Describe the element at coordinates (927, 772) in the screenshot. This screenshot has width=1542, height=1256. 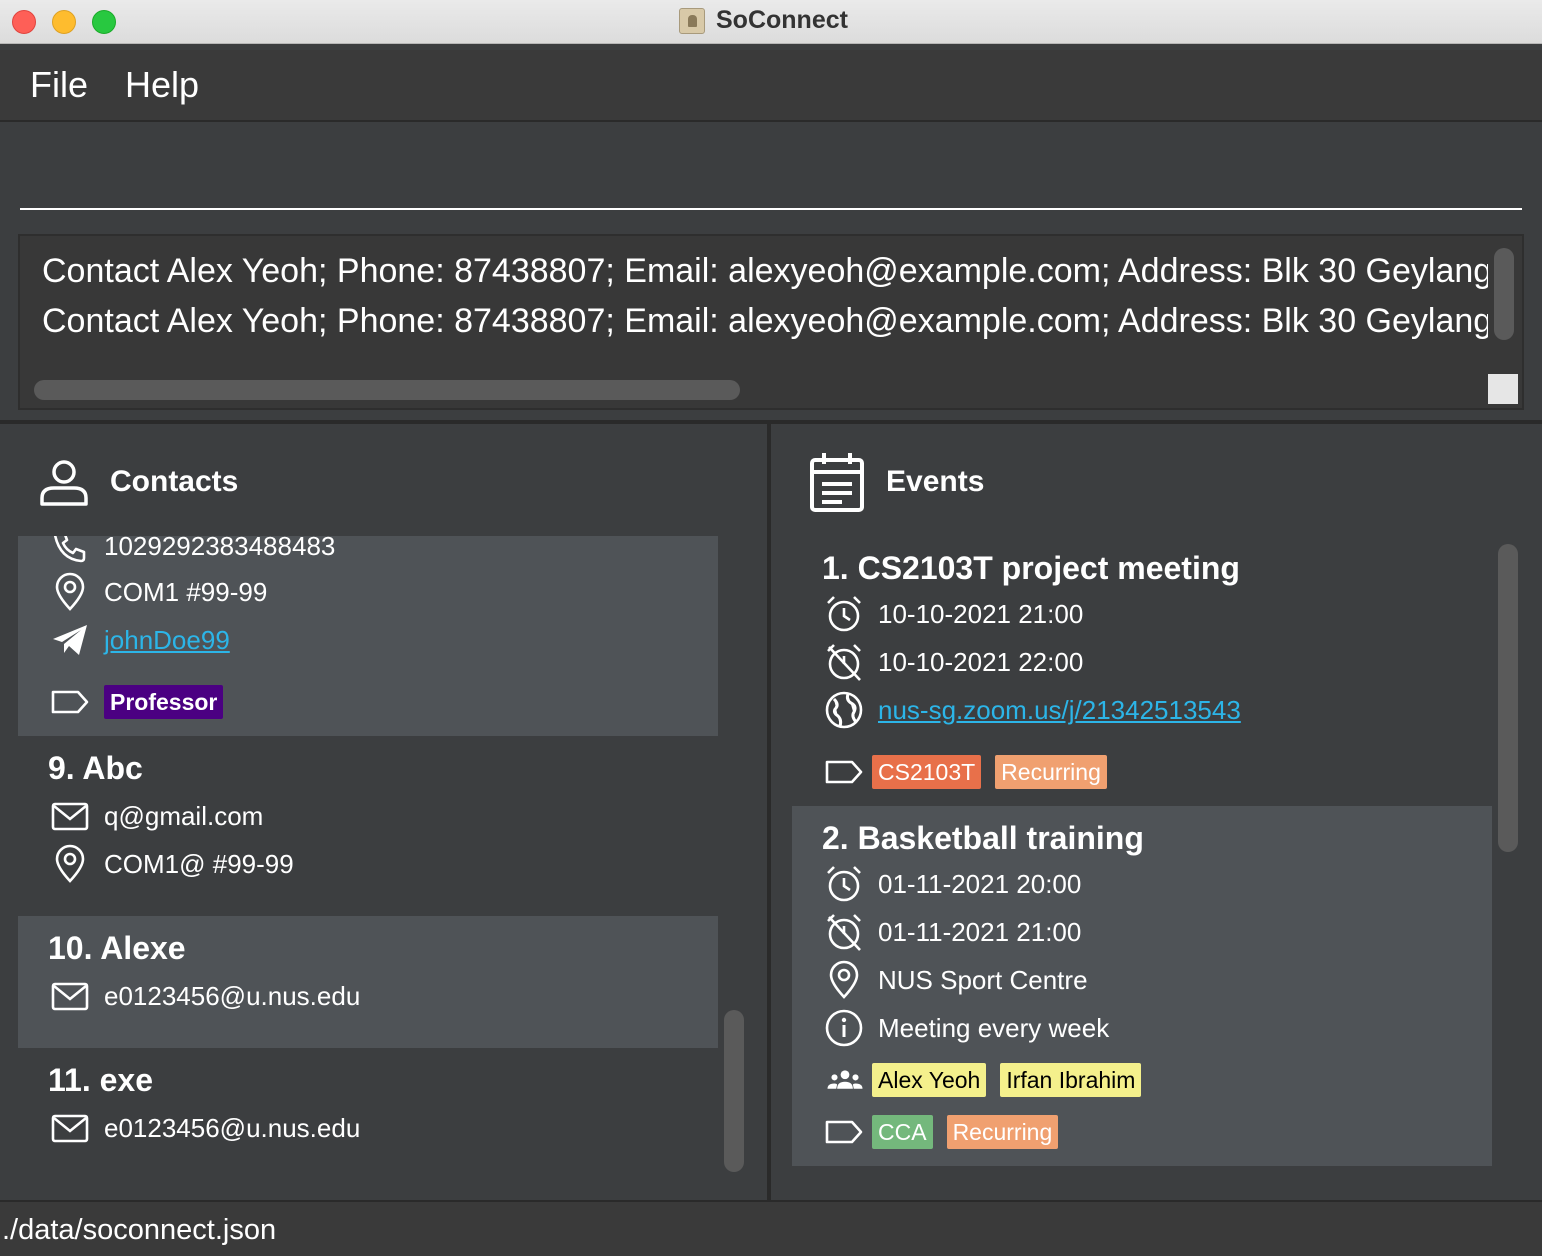
I see `tag-cs2103t: CS2103T` at that location.